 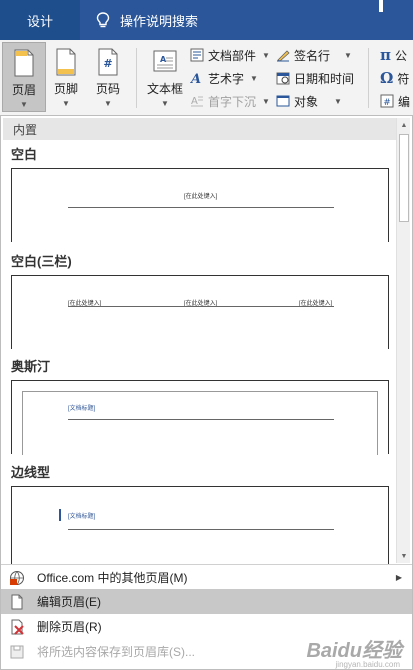 I want to click on header-button: 页眉 ▼, so click(x=24, y=77).